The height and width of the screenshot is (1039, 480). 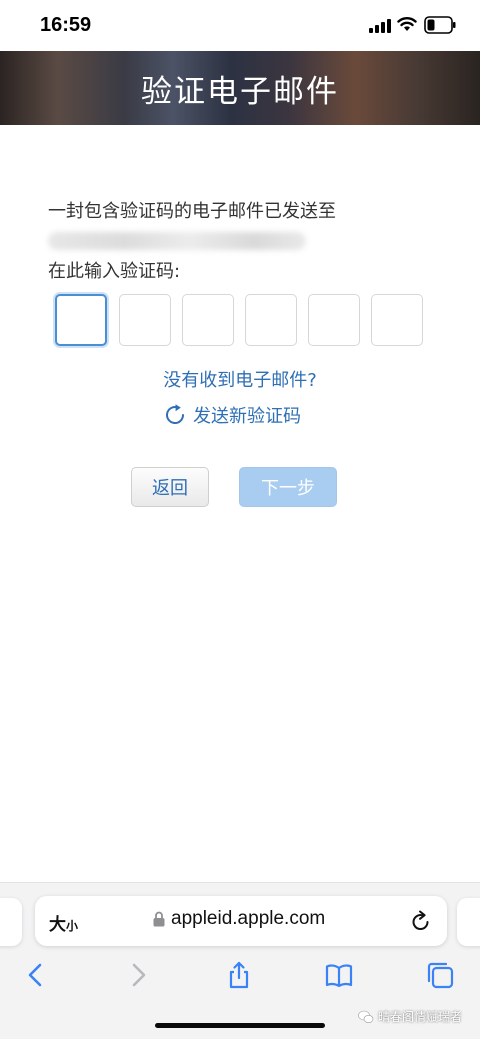 I want to click on tabs-icon, so click(x=440, y=975).